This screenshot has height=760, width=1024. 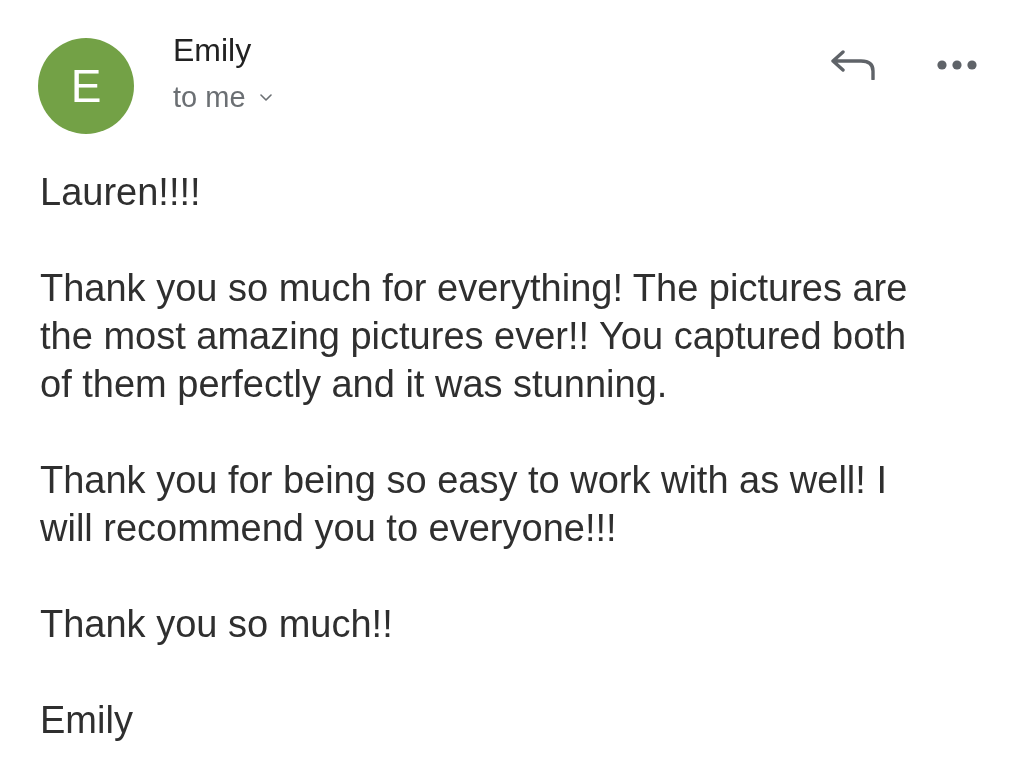 I want to click on message-paragraph: Emily, so click(x=87, y=720).